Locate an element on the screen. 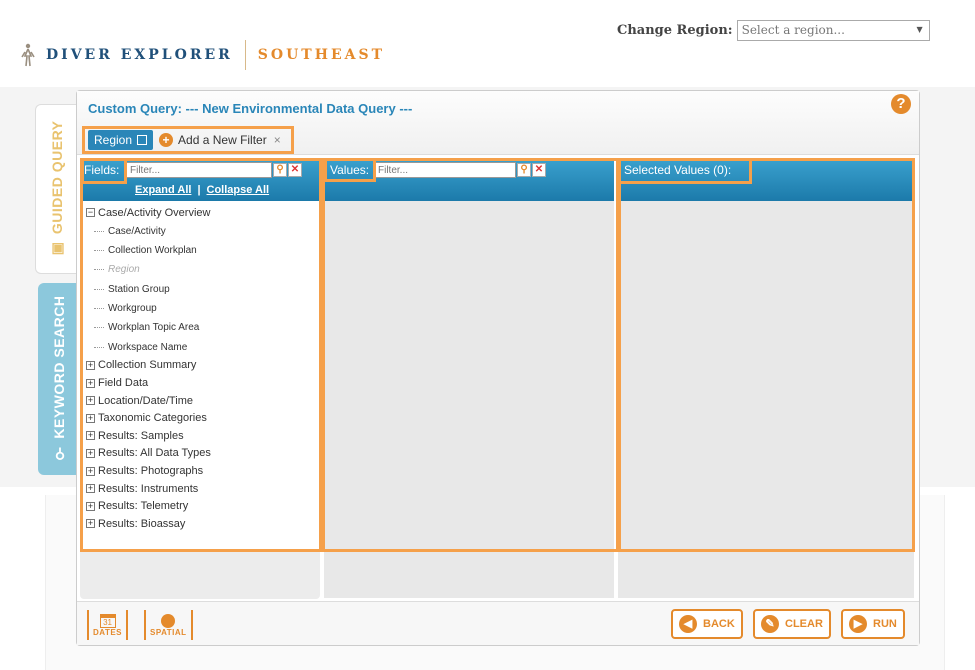 The height and width of the screenshot is (670, 975). arrow-right-icon: ▶ is located at coordinates (858, 624).